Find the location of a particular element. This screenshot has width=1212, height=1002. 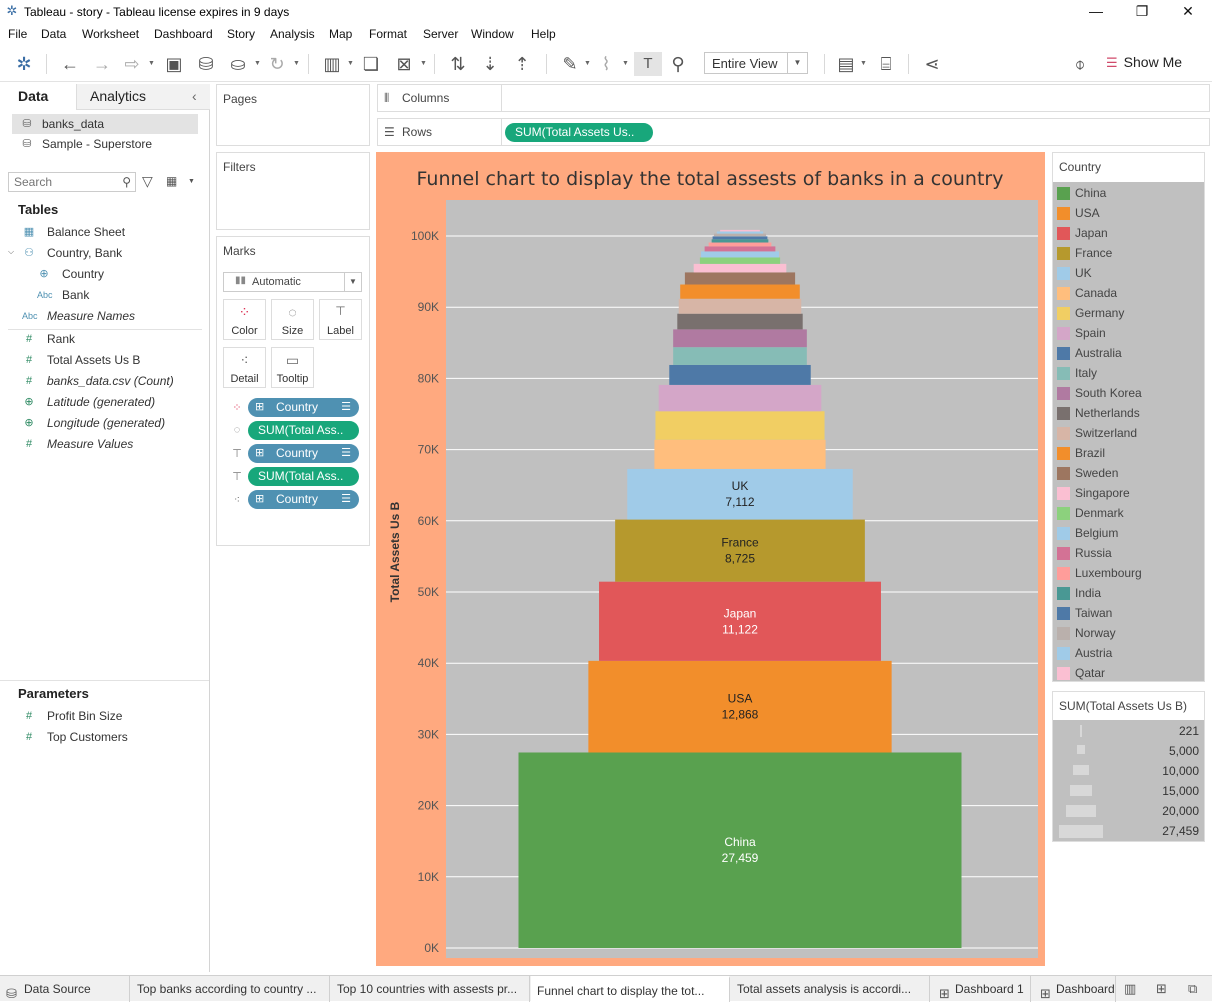

legend-item-switzerland: Switzerland is located at coordinates (1130, 433).